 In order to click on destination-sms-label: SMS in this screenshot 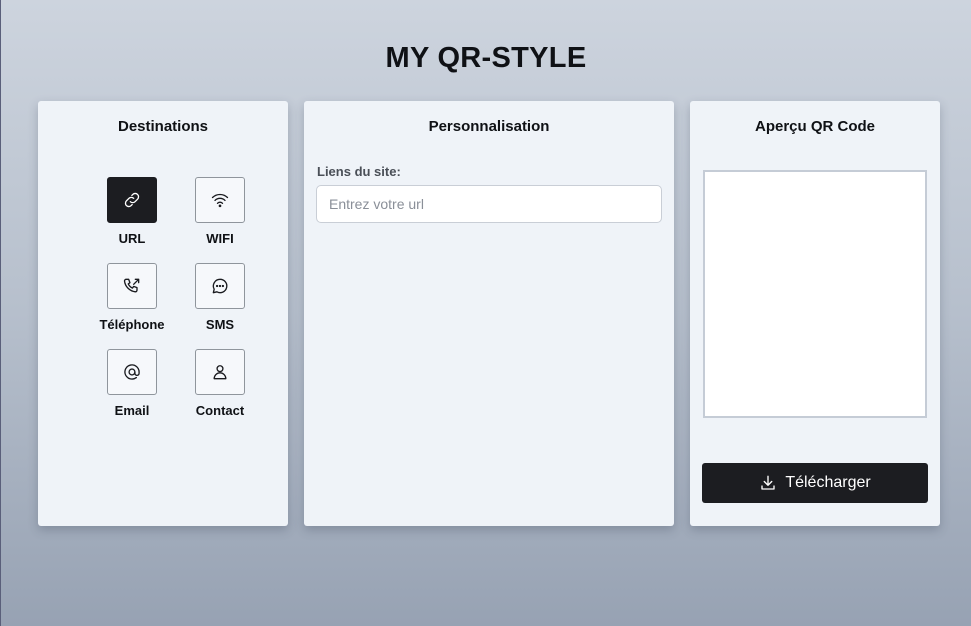, I will do `click(220, 324)`.